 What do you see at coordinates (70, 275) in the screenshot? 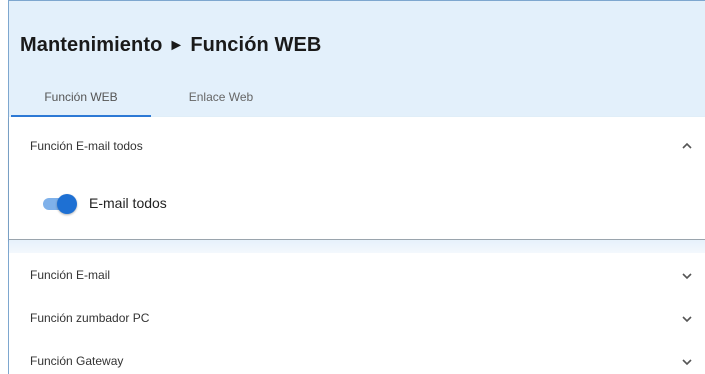
I see `panel-title-email: Función E-mail` at bounding box center [70, 275].